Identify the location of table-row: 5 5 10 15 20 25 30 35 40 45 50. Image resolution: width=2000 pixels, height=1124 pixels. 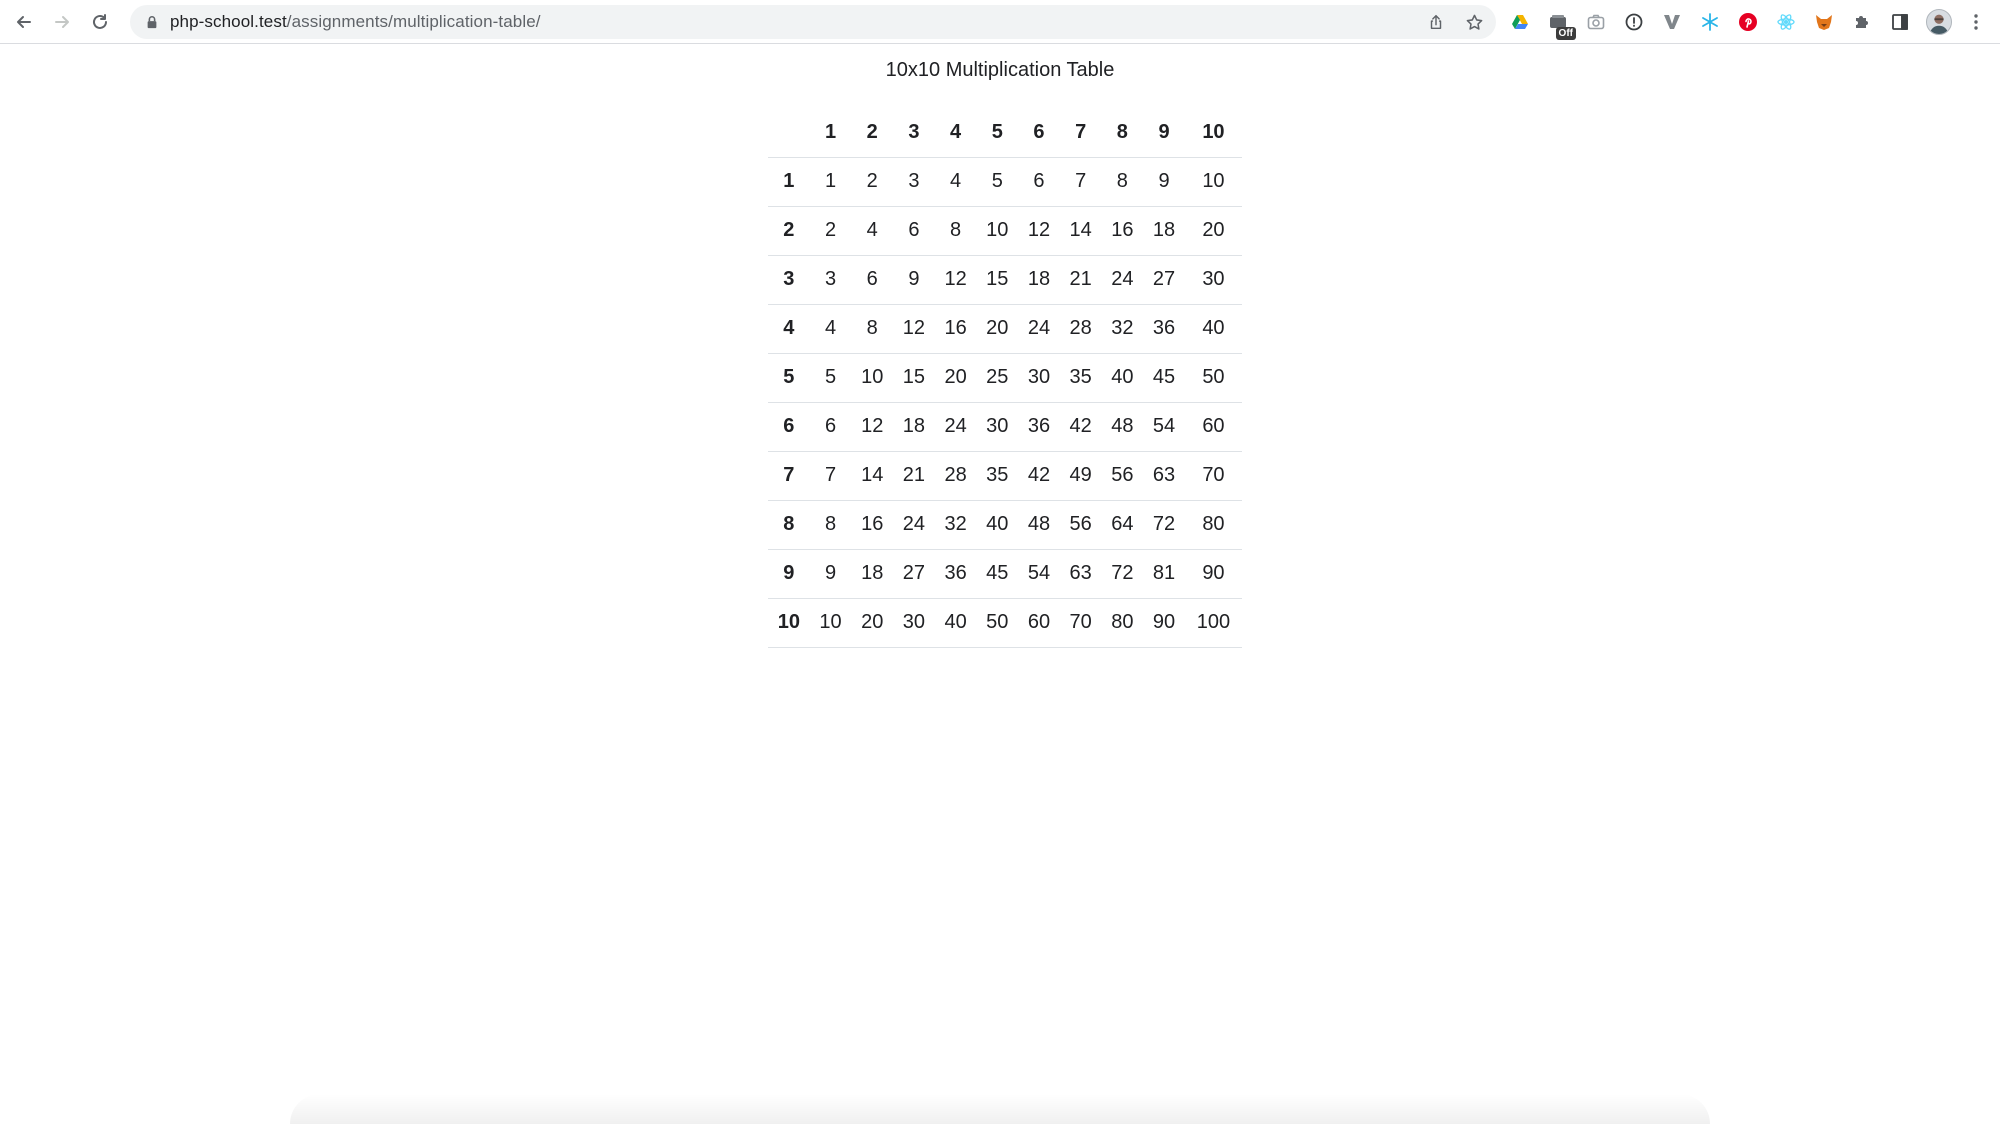
(1005, 378).